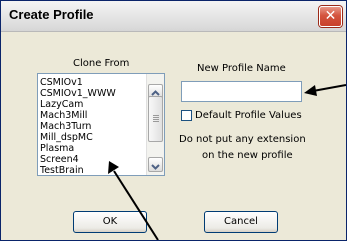 This screenshot has width=347, height=241. Describe the element at coordinates (133, 200) in the screenshot. I see `annotation-arrow-listbox` at that location.